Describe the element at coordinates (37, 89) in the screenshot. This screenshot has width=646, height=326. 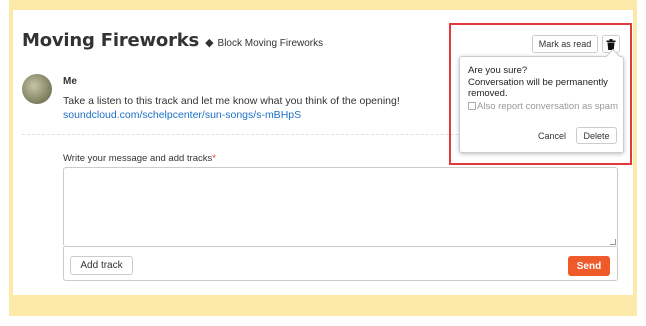
I see `avatar` at that location.